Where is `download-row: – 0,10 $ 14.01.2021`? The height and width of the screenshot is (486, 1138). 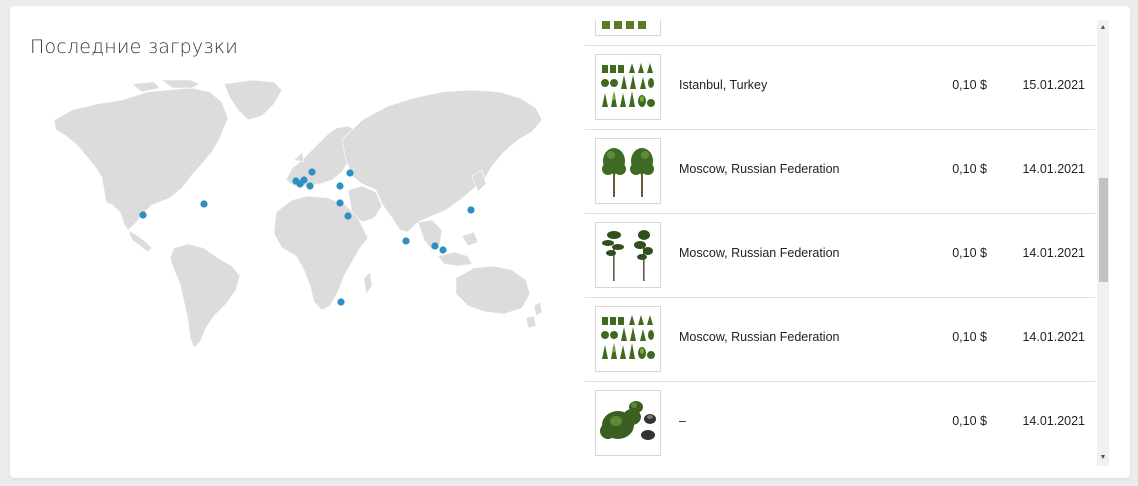 download-row: – 0,10 $ 14.01.2021 is located at coordinates (840, 424).